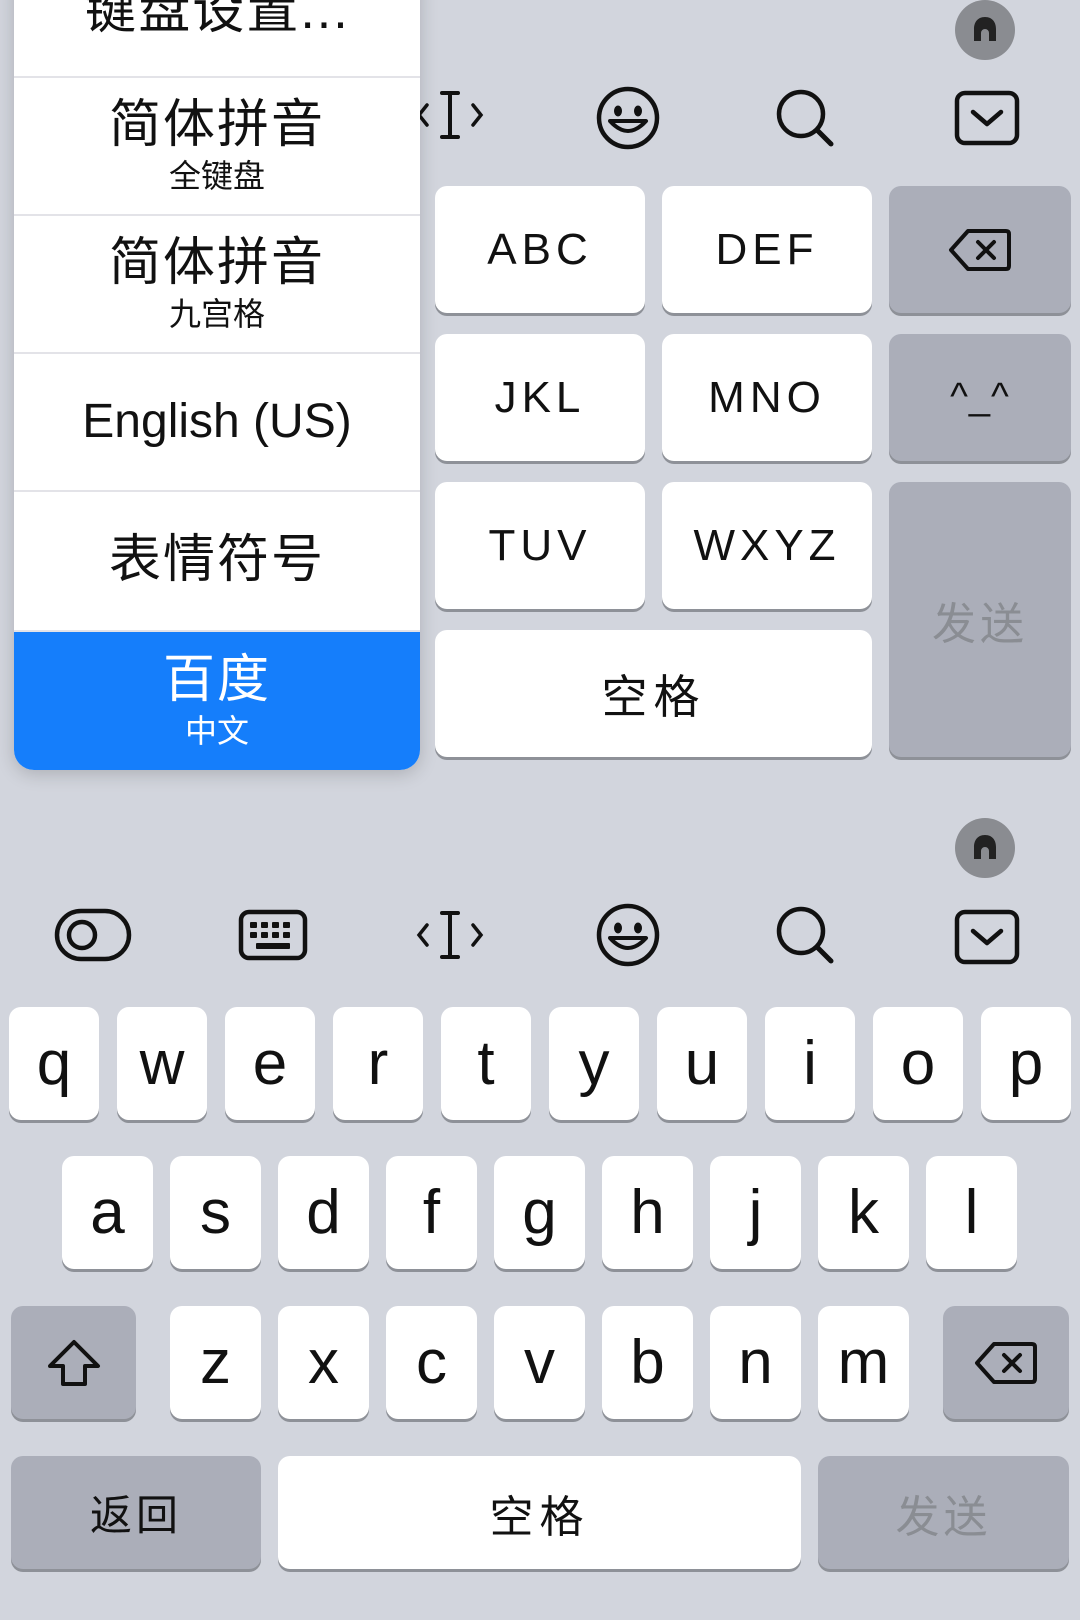 Image resolution: width=1080 pixels, height=1620 pixels. Describe the element at coordinates (767, 397) in the screenshot. I see `t9-key-mno: MNO` at that location.